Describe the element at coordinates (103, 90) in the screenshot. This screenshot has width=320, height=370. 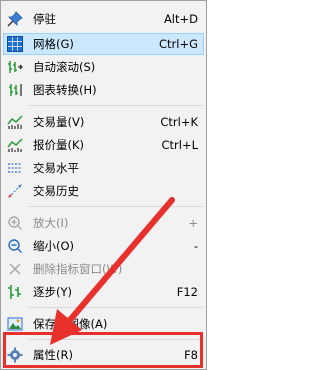
I see `menu-item-chart-shift: 图表转换(H)` at that location.